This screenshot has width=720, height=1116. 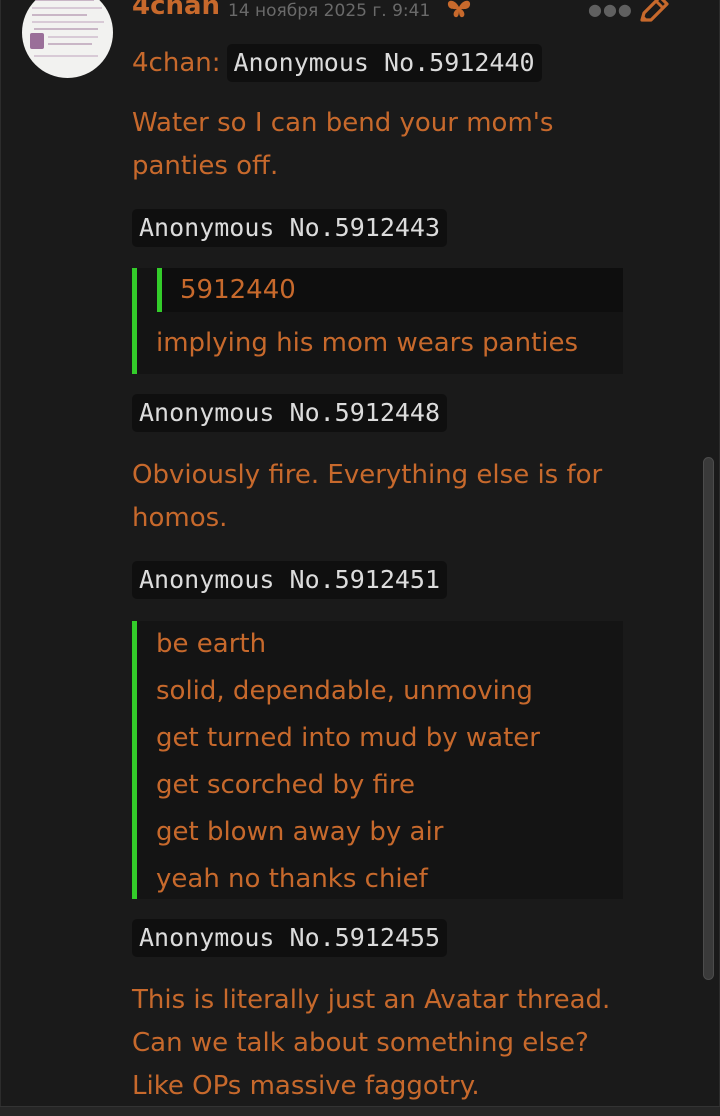 I want to click on greentext-line: get turned into mud by water, so click(x=348, y=738).